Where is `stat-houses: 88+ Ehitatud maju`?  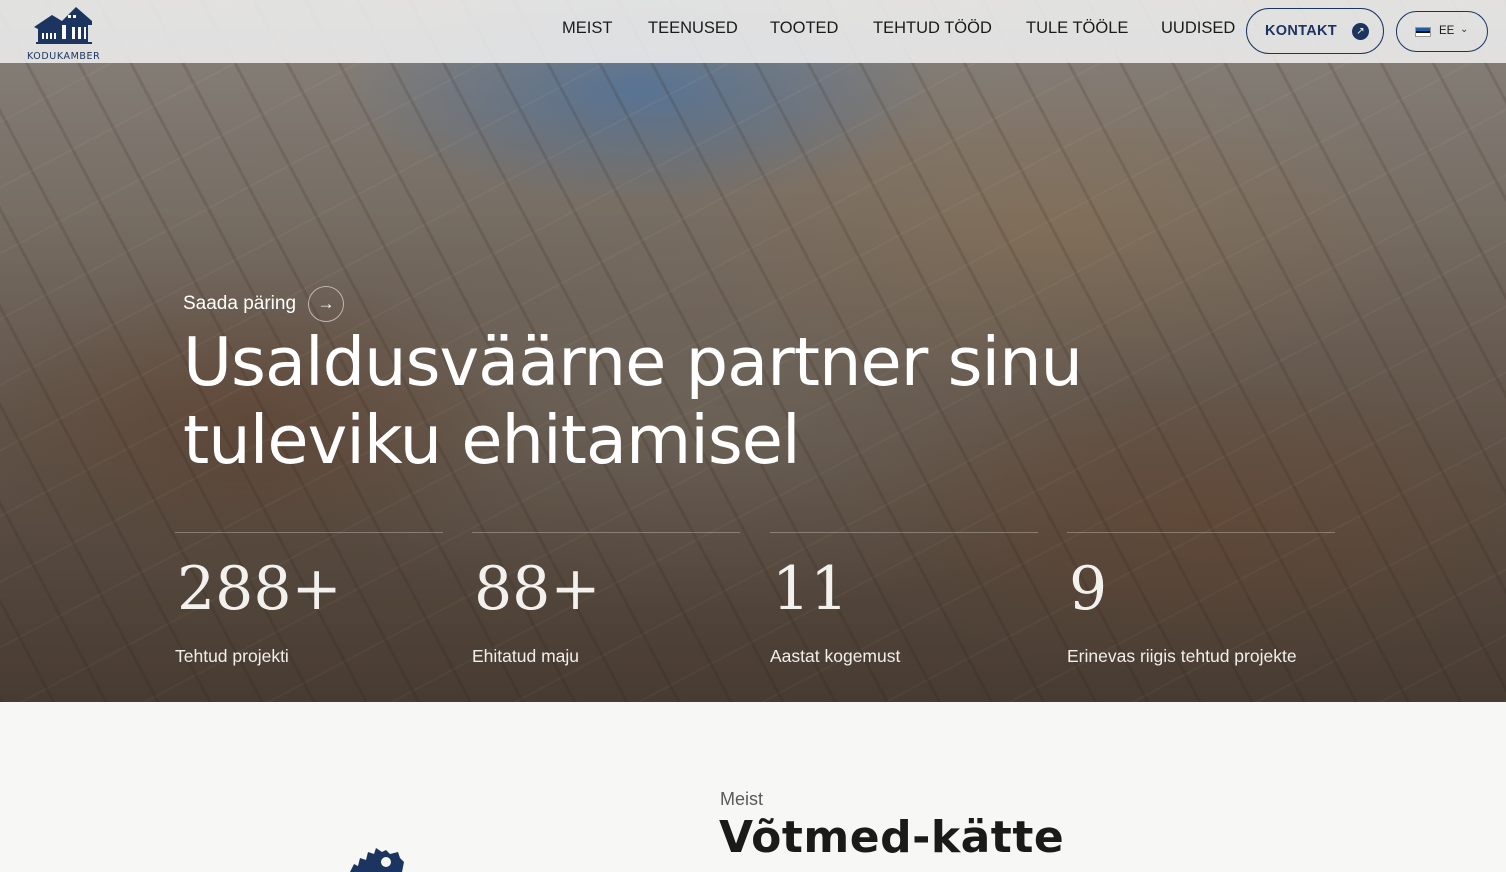
stat-houses: 88+ Ehitatud maju is located at coordinates (606, 607).